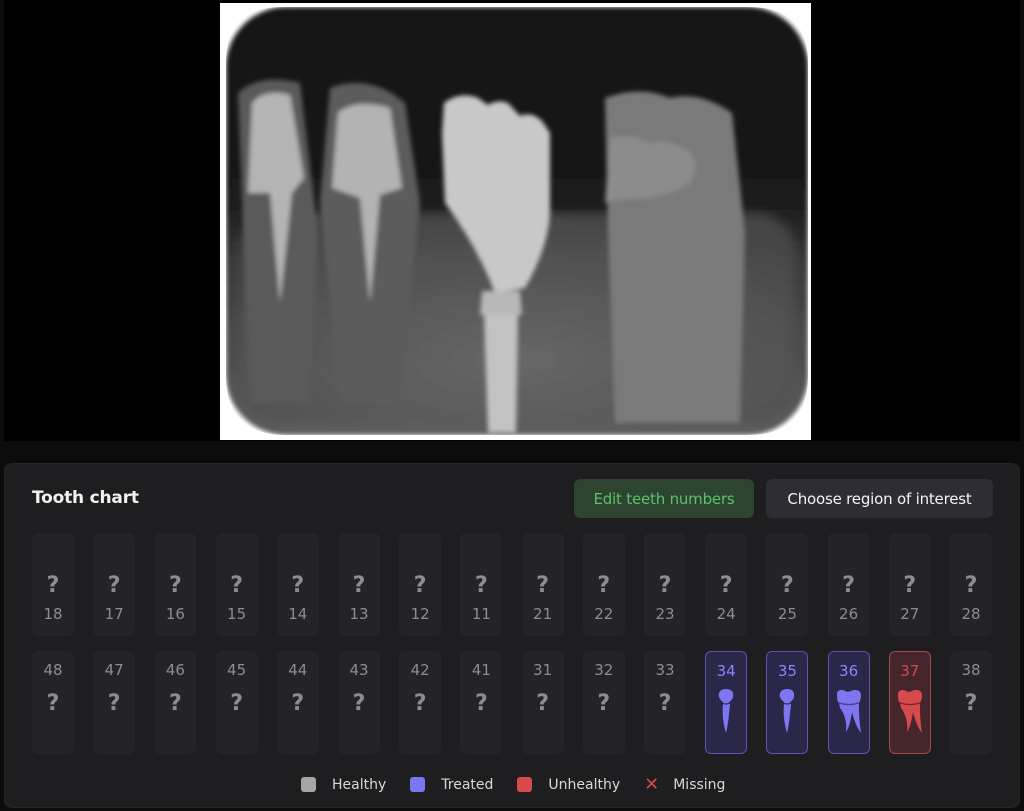 This screenshot has width=1024, height=811. I want to click on tooth-card-33: 33?, so click(665, 702).